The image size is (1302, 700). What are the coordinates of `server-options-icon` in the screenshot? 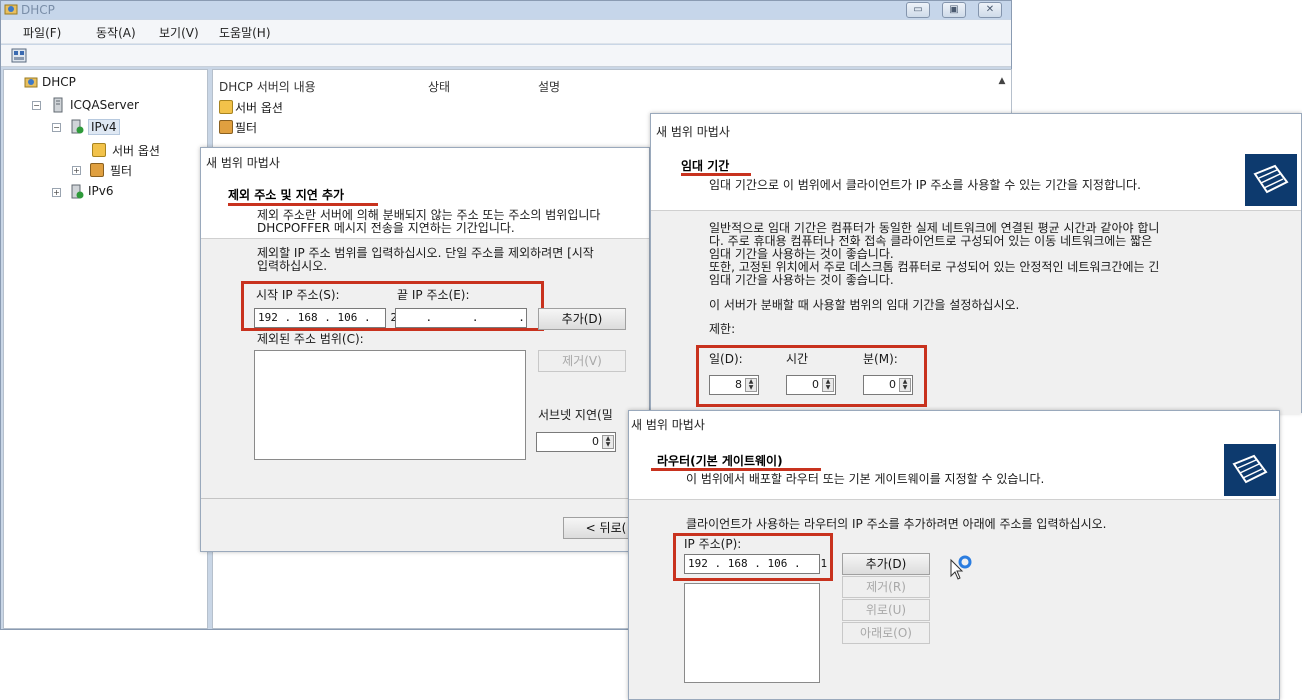 It's located at (99, 150).